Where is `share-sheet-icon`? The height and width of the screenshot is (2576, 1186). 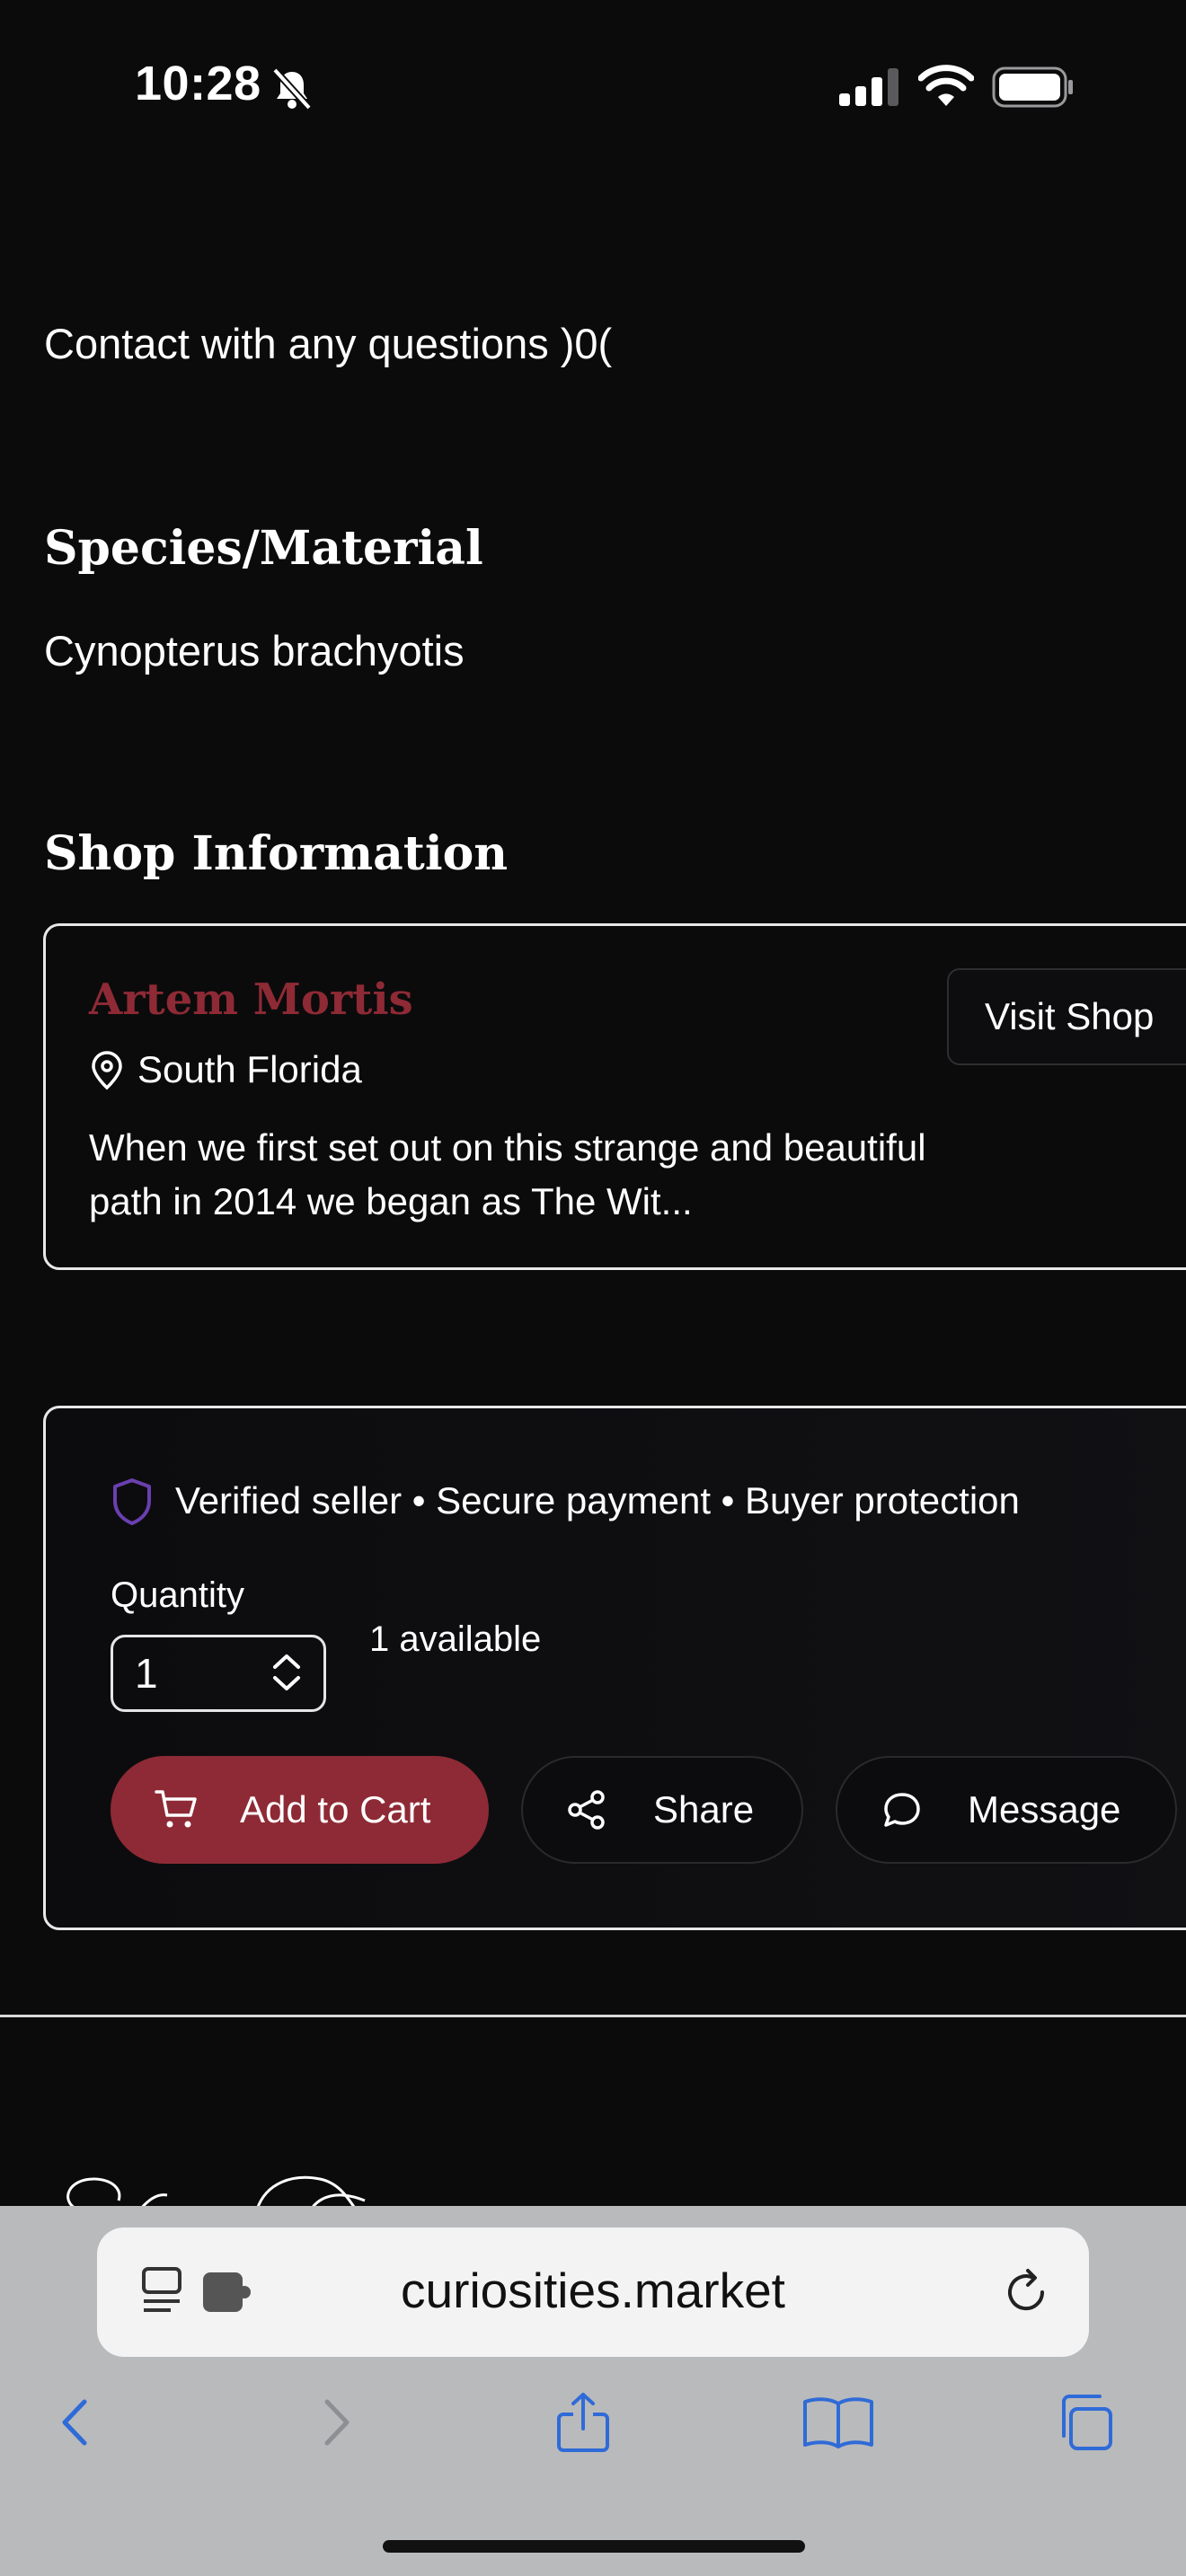 share-sheet-icon is located at coordinates (583, 2422).